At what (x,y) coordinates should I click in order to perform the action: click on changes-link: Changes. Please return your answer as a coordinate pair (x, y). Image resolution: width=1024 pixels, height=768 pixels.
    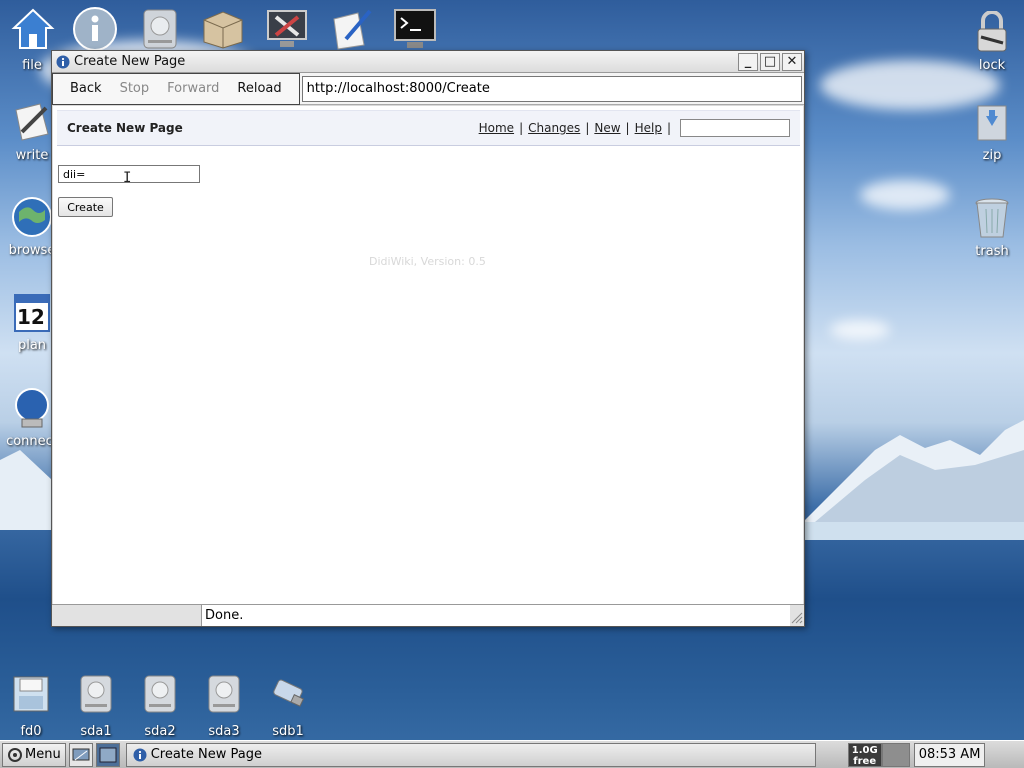
    Looking at the image, I should click on (554, 128).